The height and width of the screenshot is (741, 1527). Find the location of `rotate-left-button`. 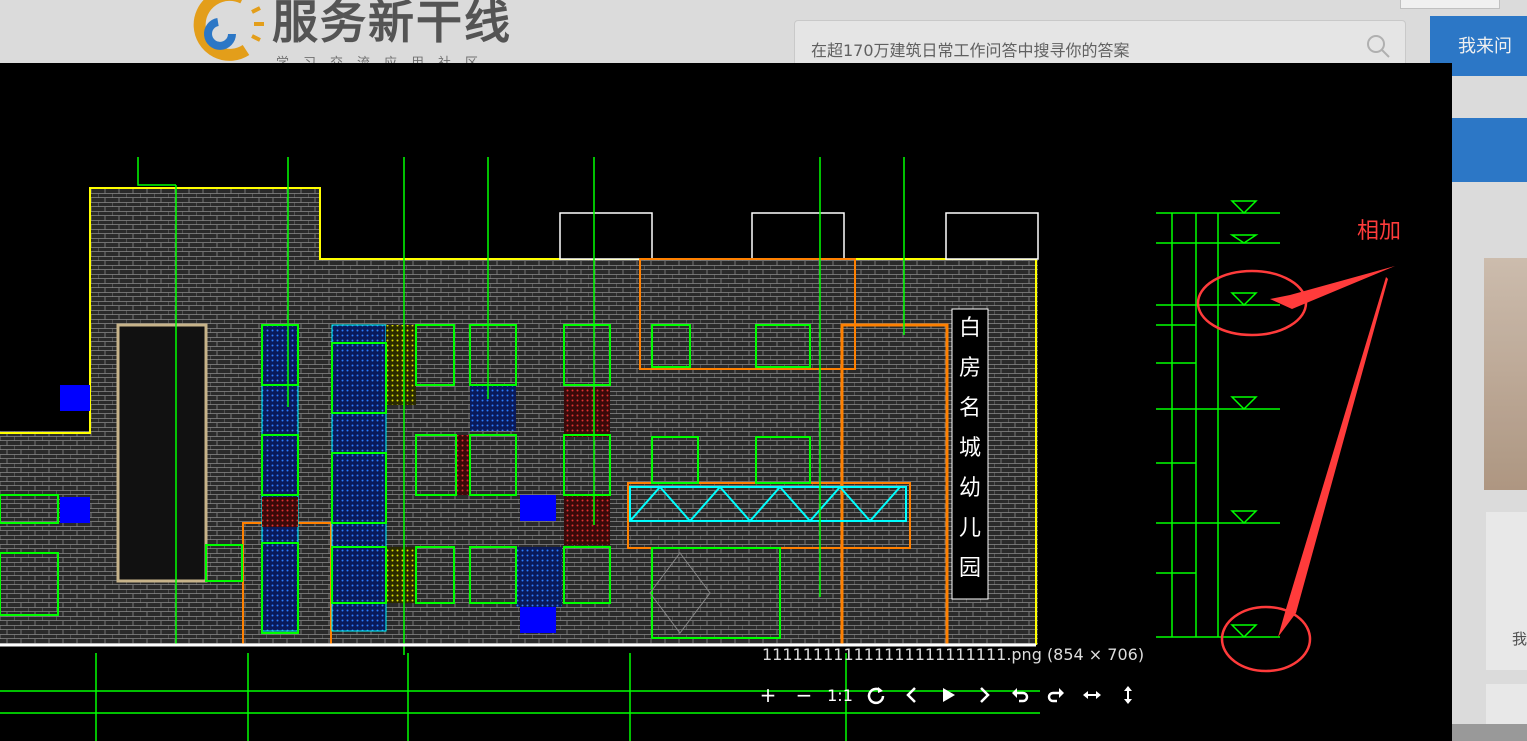

rotate-left-button is located at coordinates (1020, 695).